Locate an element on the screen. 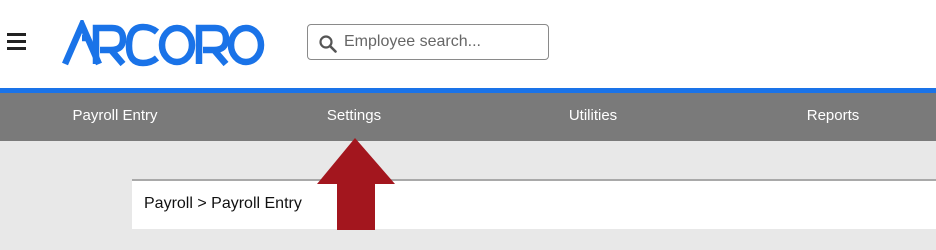 The height and width of the screenshot is (250, 936). hamburger-icon is located at coordinates (17, 42).